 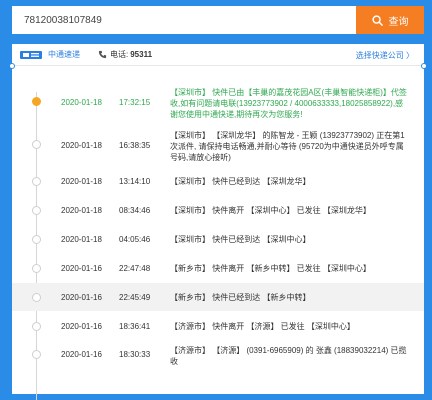 I want to click on entry-time: 22:45:49, so click(x=135, y=297).